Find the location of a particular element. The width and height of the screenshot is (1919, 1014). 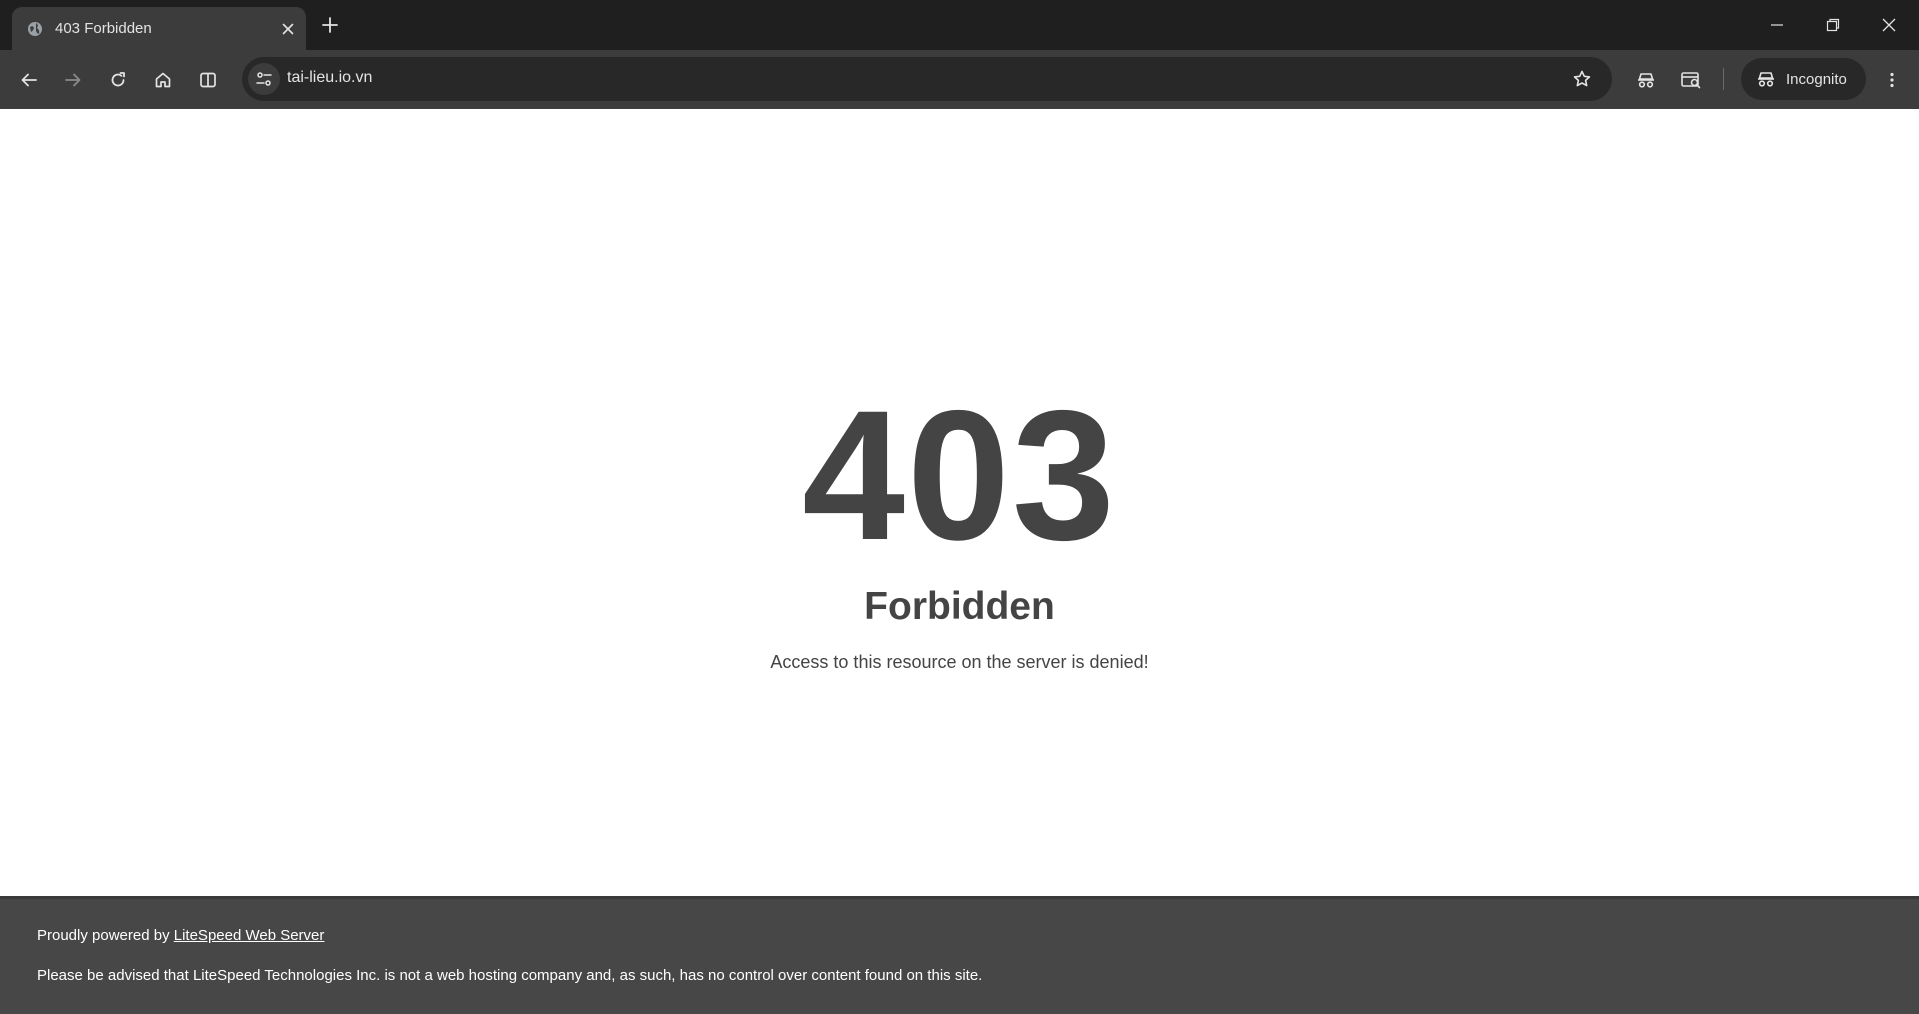

powered-by-text: Proudly powered by LiteSpeed Web Server is located at coordinates (180, 935).